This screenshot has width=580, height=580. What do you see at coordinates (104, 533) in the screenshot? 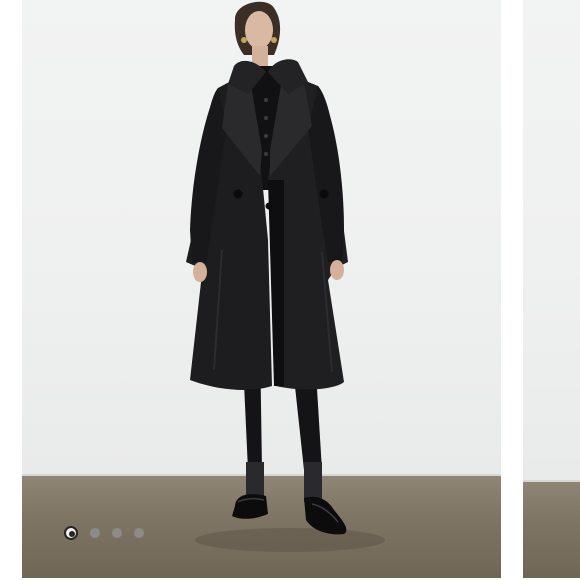
I see `carousel-pagination` at bounding box center [104, 533].